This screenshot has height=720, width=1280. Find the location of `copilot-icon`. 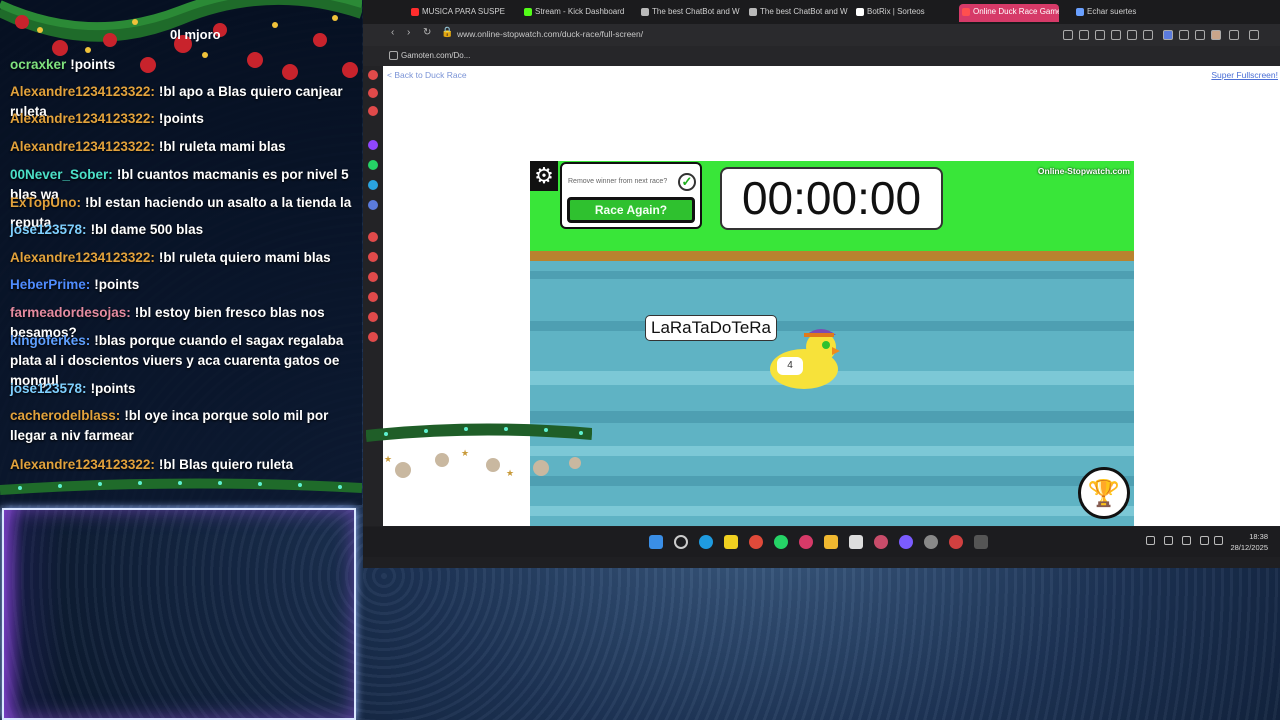

copilot-icon is located at coordinates (1200, 35).